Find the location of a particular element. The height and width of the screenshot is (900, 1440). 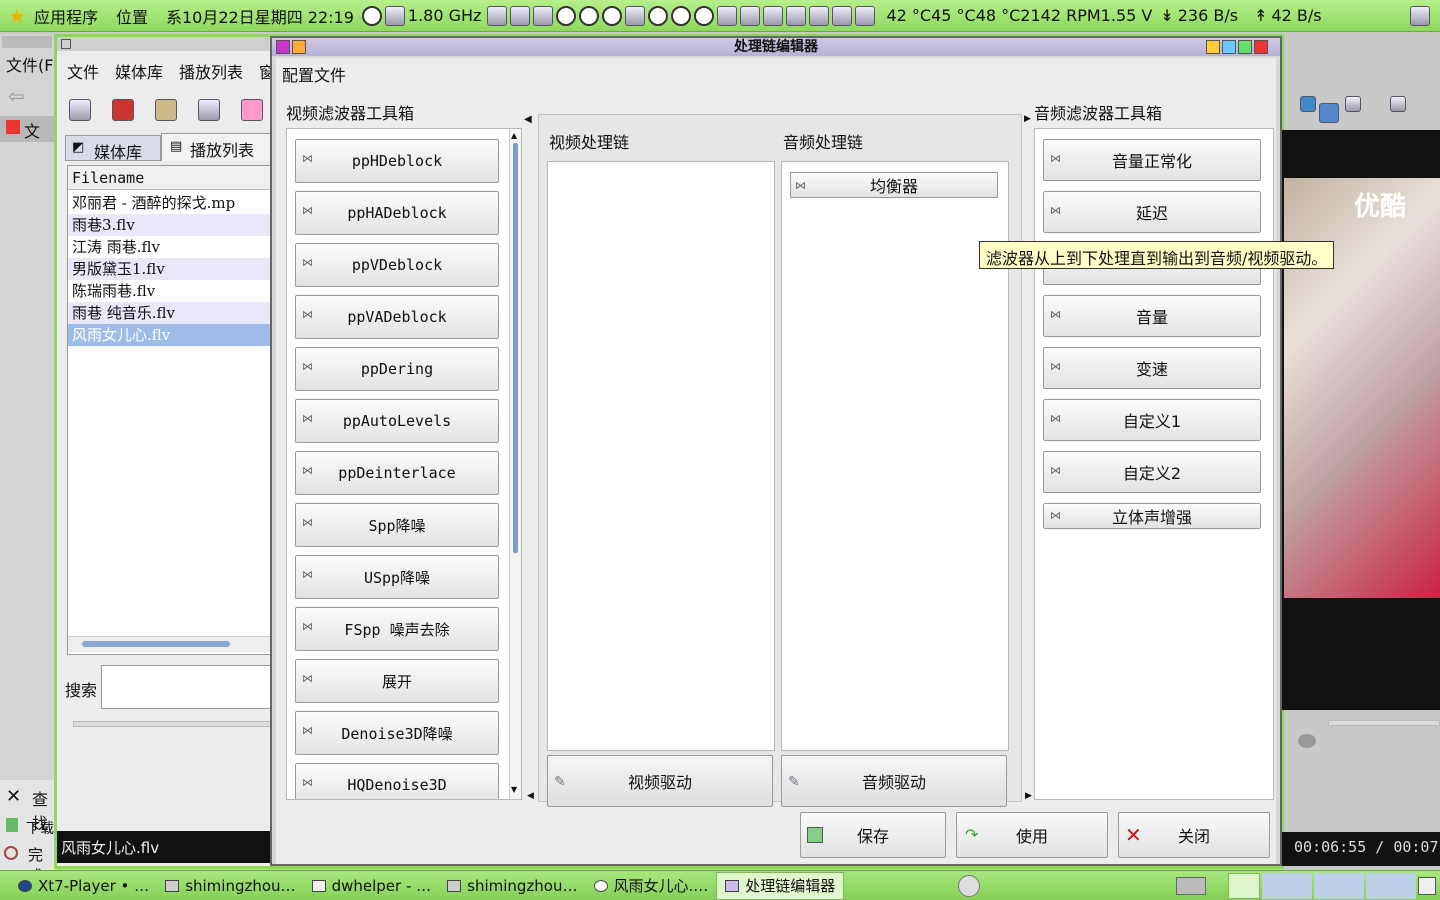

background-tab: 文 is located at coordinates (28, 129).